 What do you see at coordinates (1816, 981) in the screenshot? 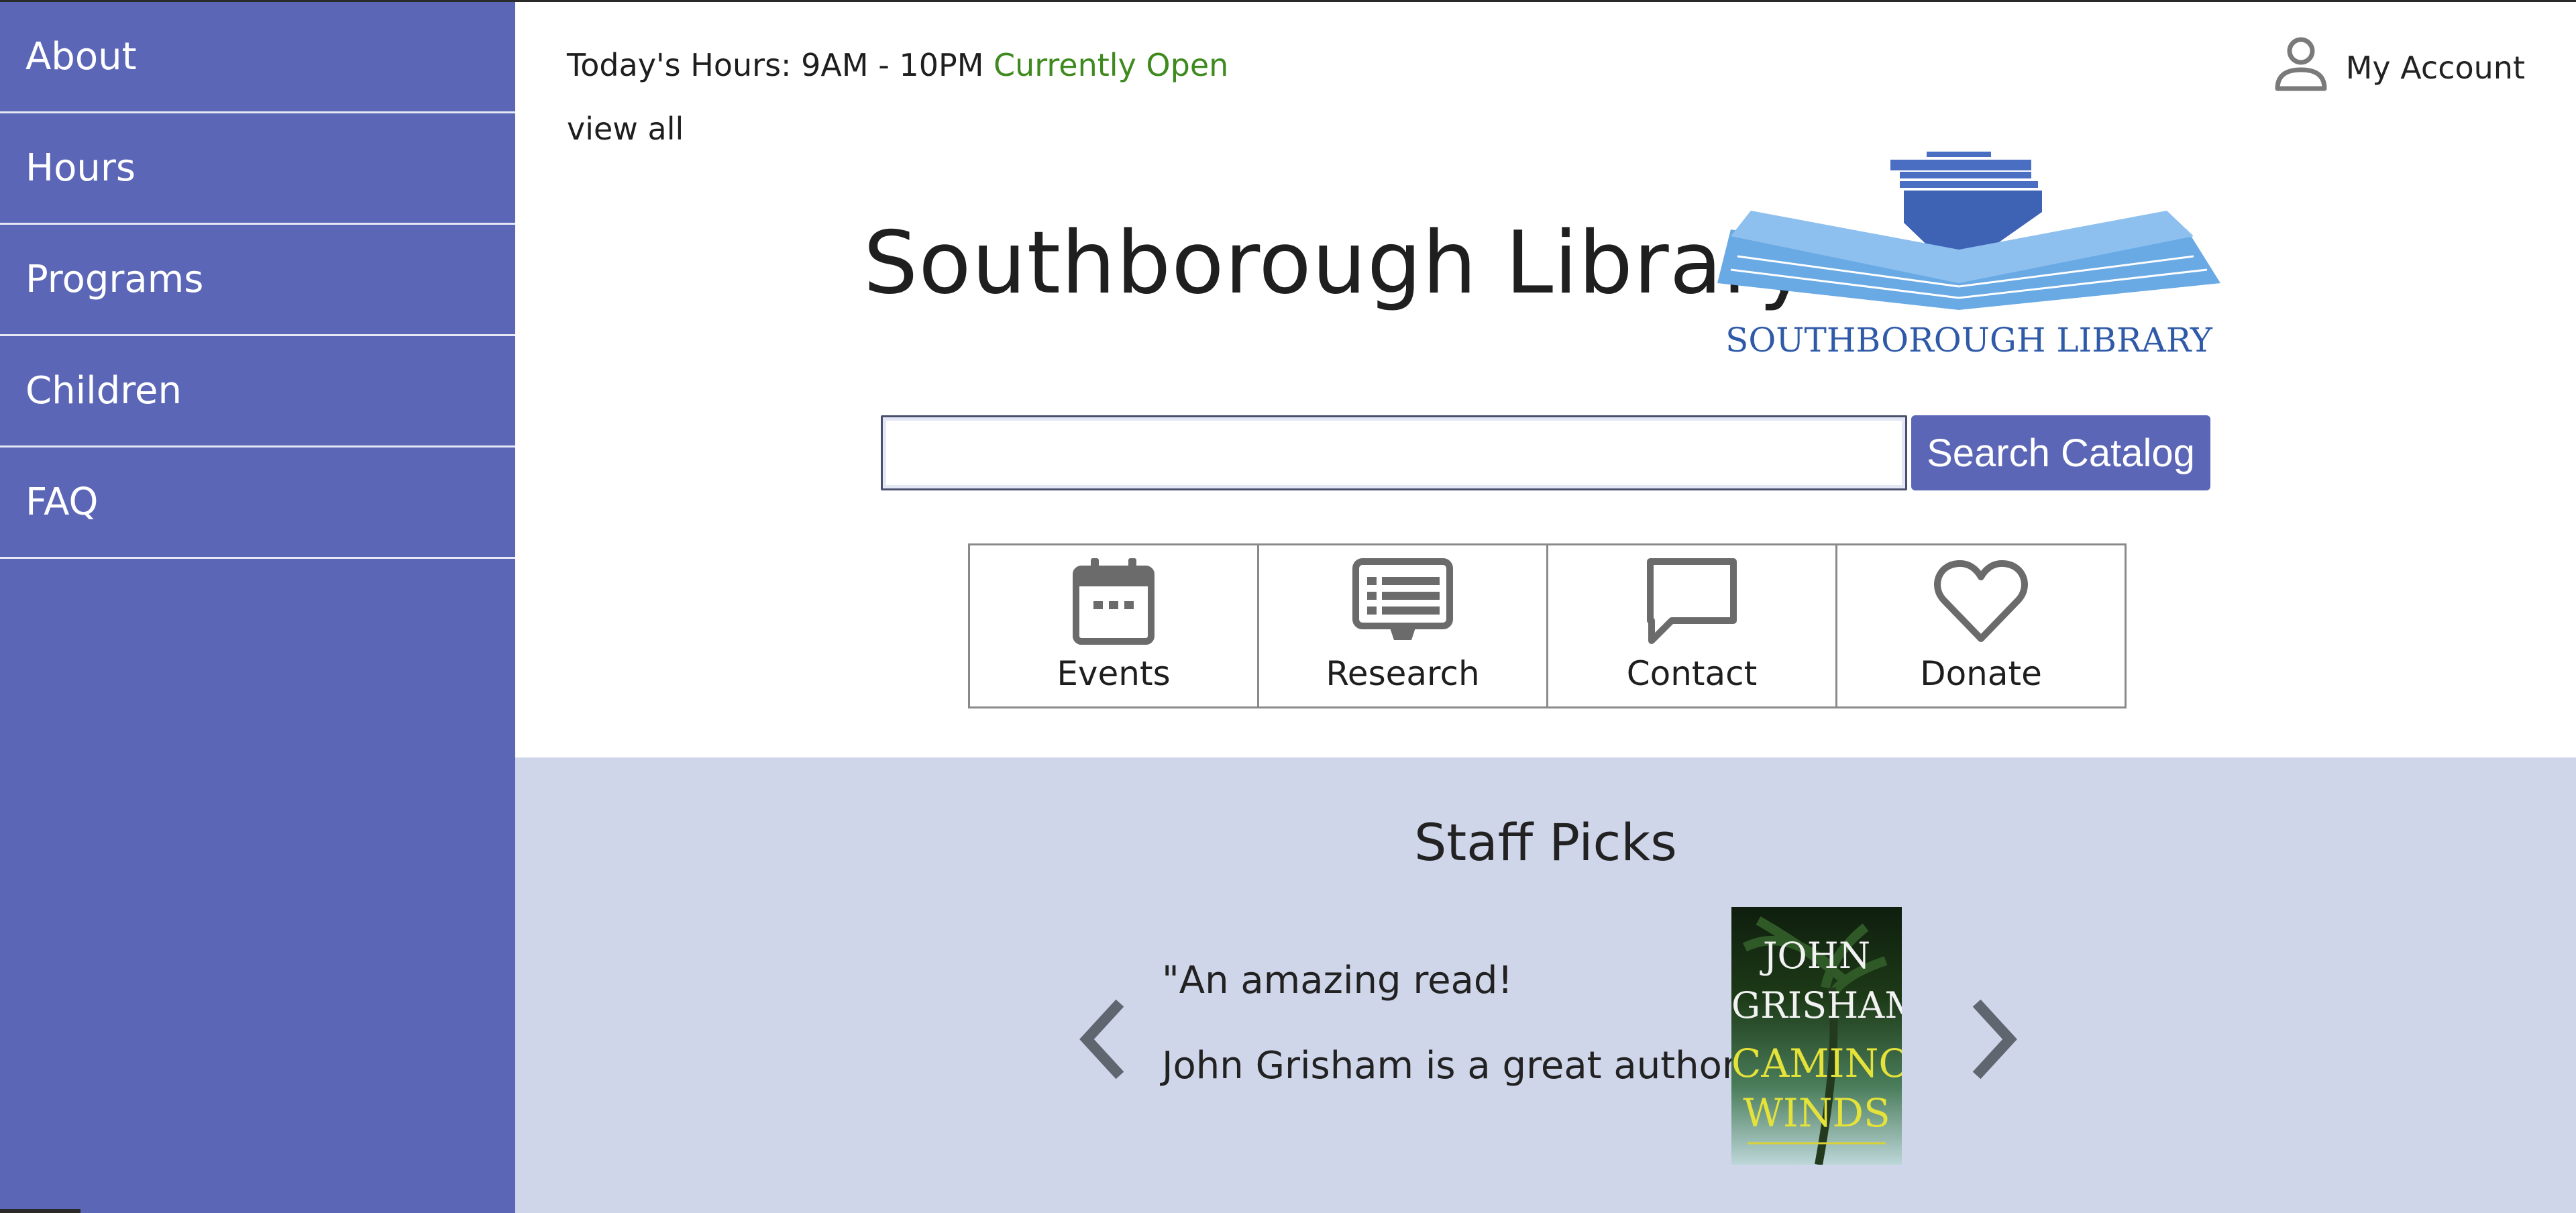
I see `cover-author: JOHNGRISHAM` at bounding box center [1816, 981].